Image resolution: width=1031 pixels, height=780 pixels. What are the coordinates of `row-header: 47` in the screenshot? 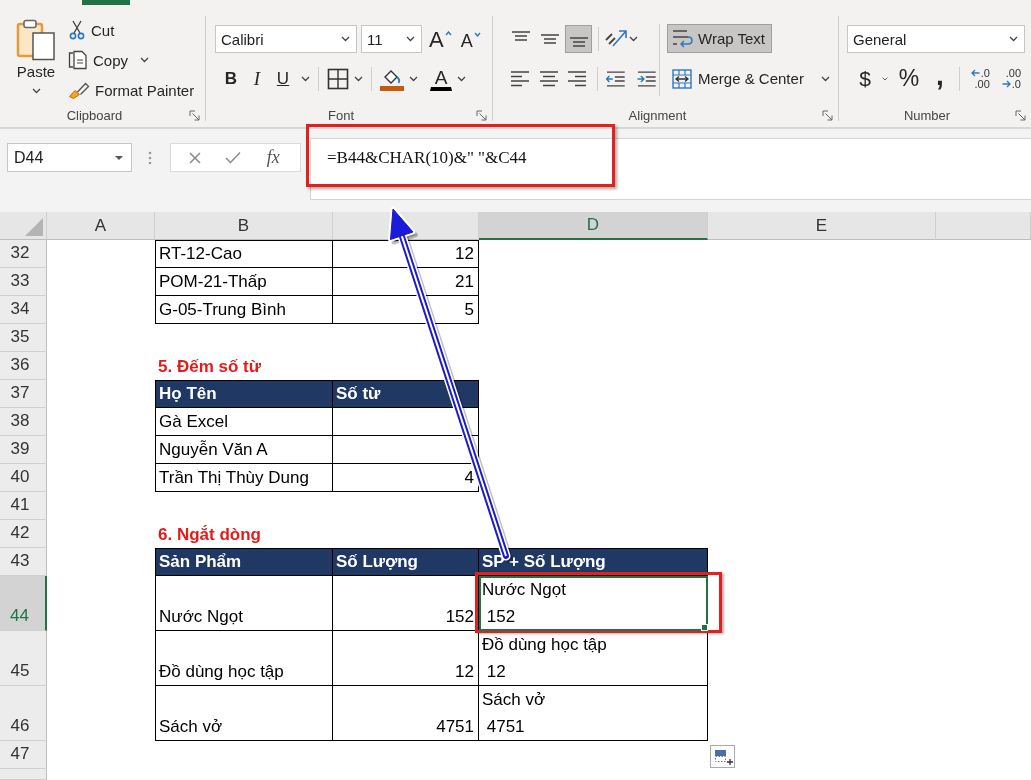 It's located at (23, 755).